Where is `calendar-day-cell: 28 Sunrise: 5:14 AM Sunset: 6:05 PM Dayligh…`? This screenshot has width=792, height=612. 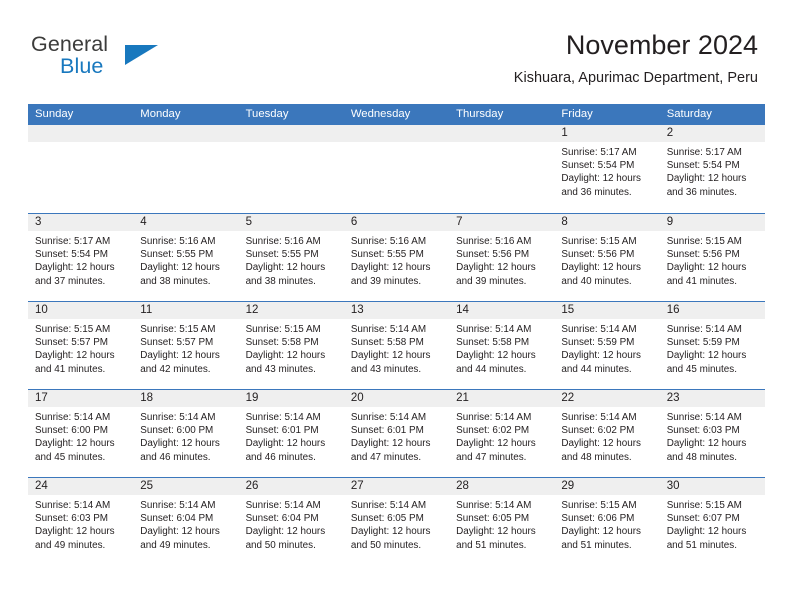
calendar-day-cell: 28 Sunrise: 5:14 AM Sunset: 6:05 PM Dayligh… is located at coordinates (502, 521).